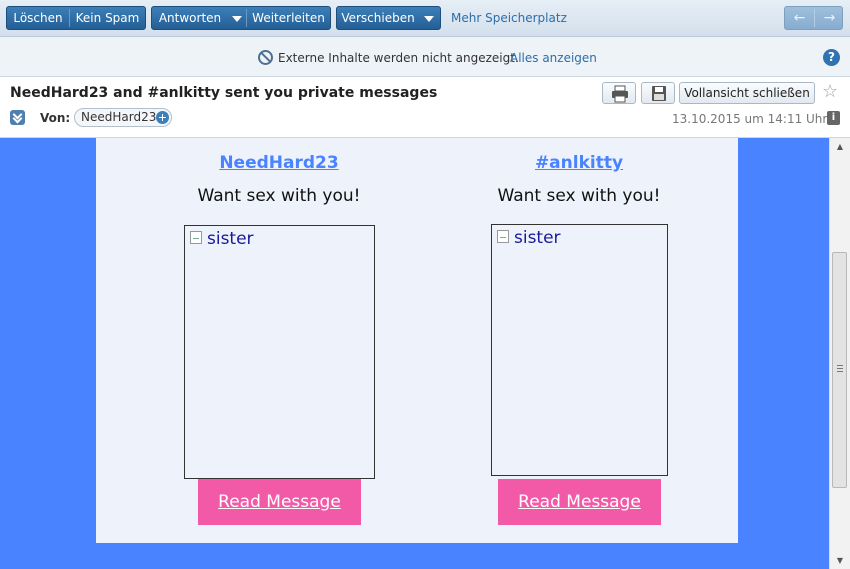  Describe the element at coordinates (162, 117) in the screenshot. I see `add-contact-icon` at that location.